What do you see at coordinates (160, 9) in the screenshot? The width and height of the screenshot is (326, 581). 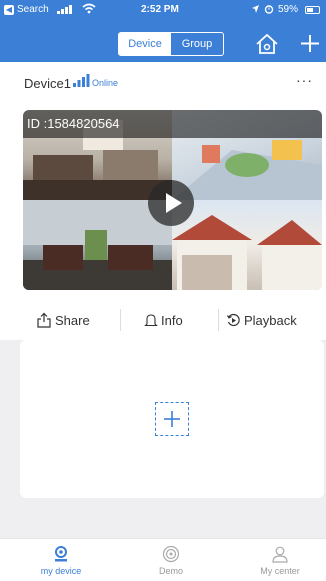 I see `clock: 2:52 PM` at bounding box center [160, 9].